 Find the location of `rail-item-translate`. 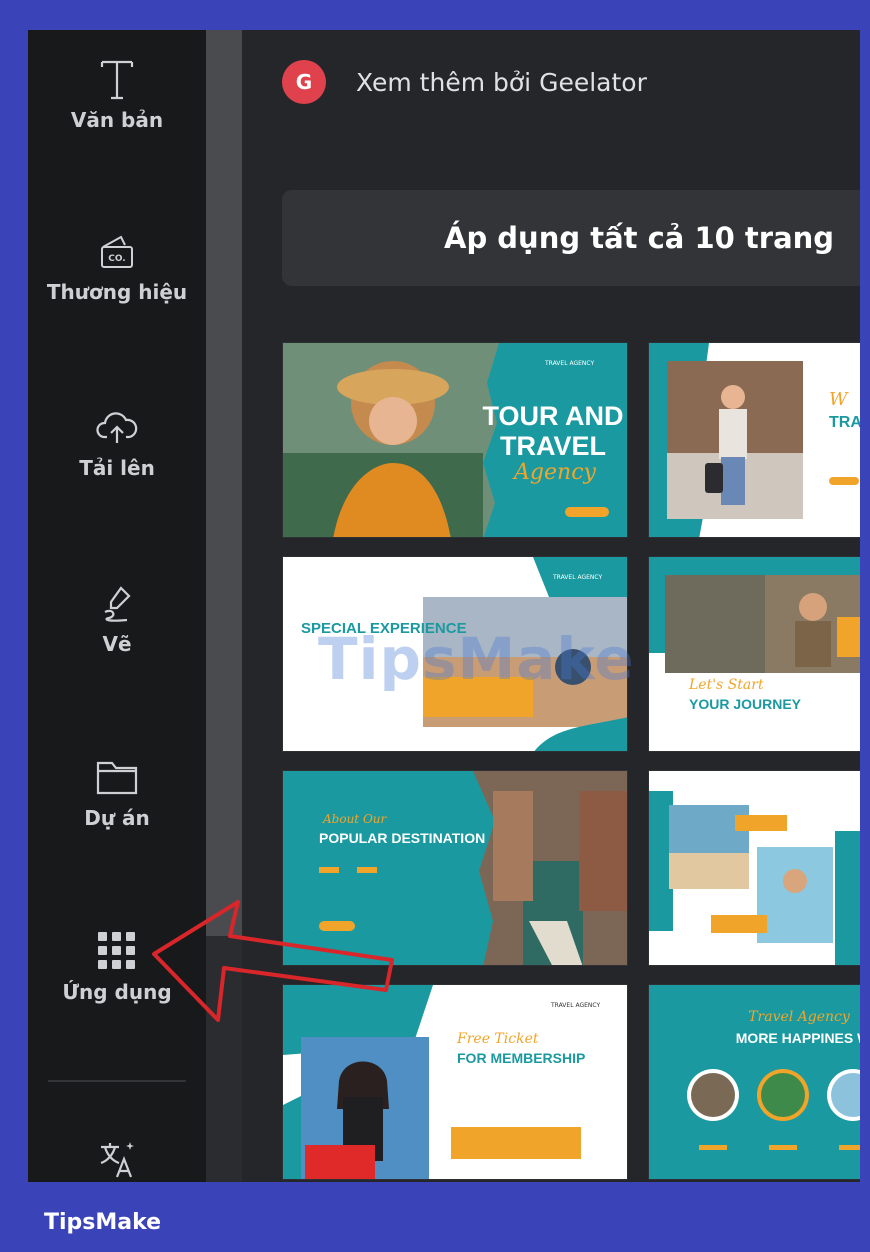

rail-item-translate is located at coordinates (117, 1159).